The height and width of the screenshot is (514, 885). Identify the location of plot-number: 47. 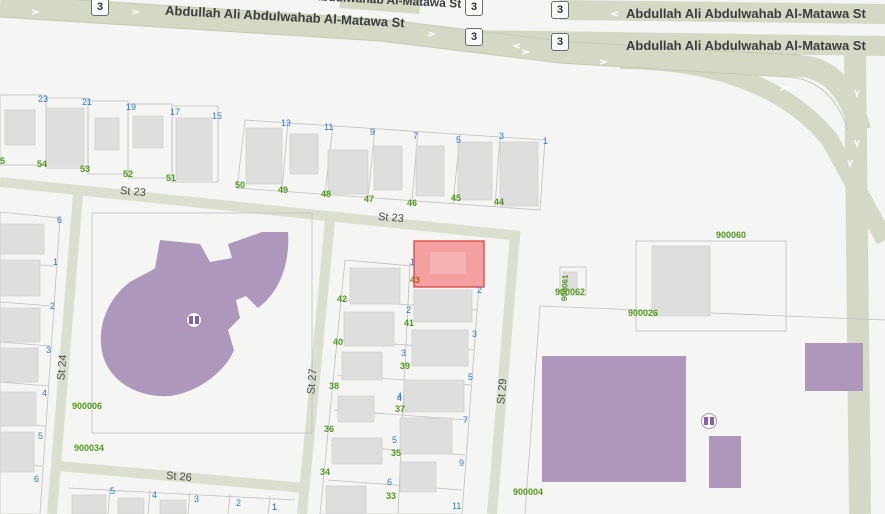
(369, 199).